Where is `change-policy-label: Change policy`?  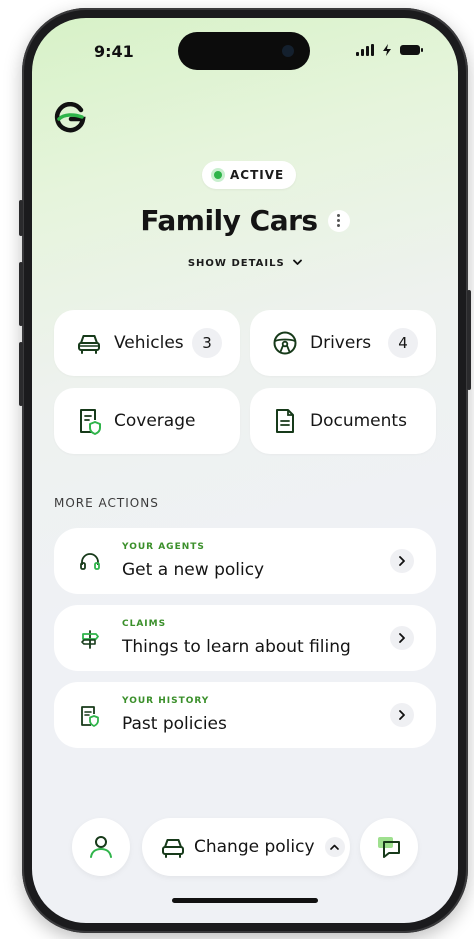 change-policy-label: Change policy is located at coordinates (254, 847).